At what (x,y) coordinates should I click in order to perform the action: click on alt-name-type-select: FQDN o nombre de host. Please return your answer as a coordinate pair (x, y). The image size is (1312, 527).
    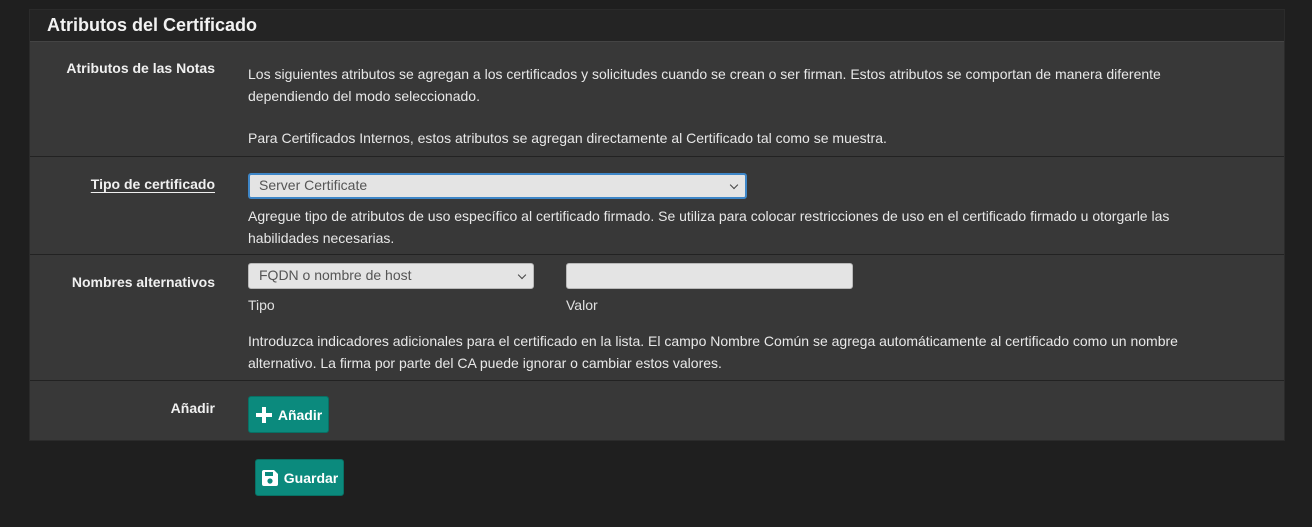
    Looking at the image, I should click on (391, 276).